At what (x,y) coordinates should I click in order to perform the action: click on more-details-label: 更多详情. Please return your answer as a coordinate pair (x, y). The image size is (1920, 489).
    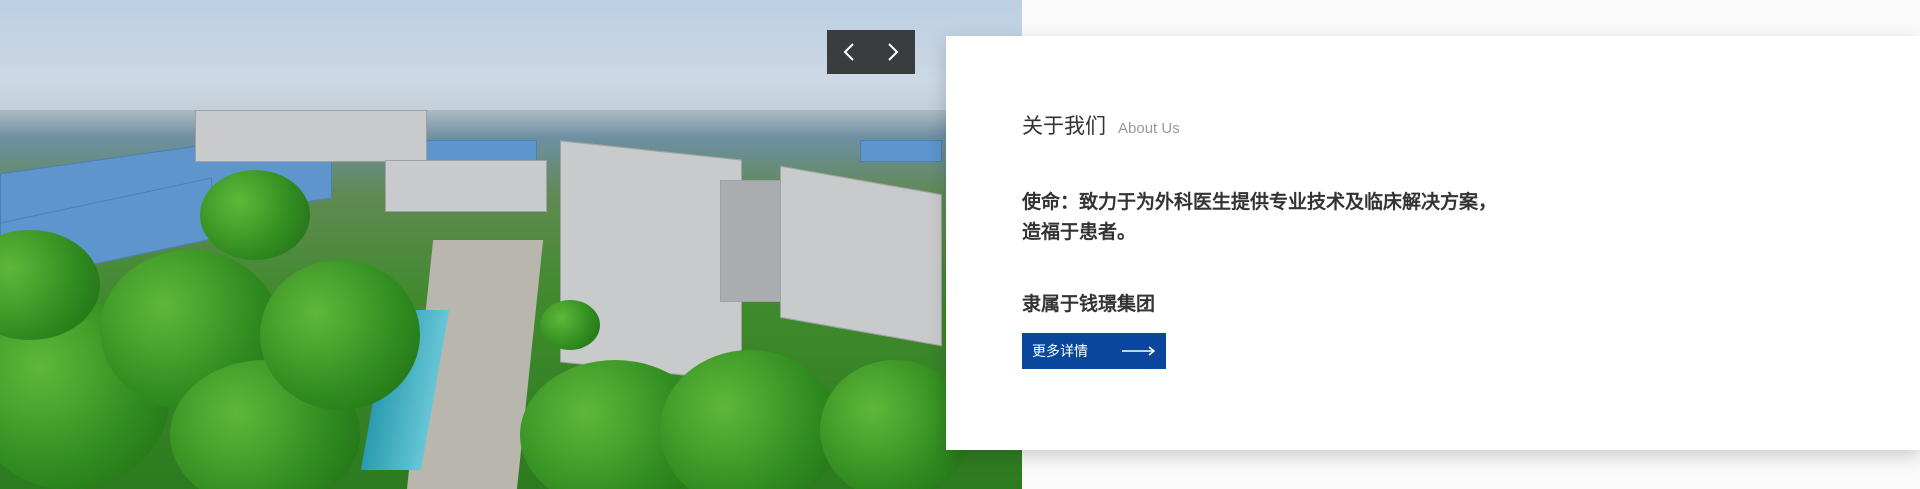
    Looking at the image, I should click on (1060, 352).